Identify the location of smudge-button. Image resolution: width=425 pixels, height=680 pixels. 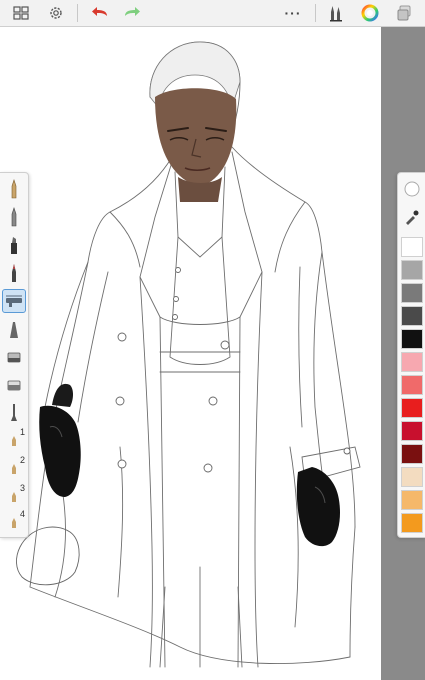
(14, 329).